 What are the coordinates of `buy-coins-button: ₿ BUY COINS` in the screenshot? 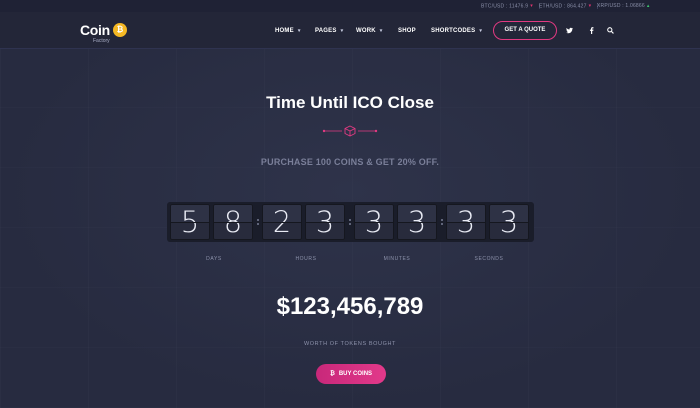 It's located at (351, 374).